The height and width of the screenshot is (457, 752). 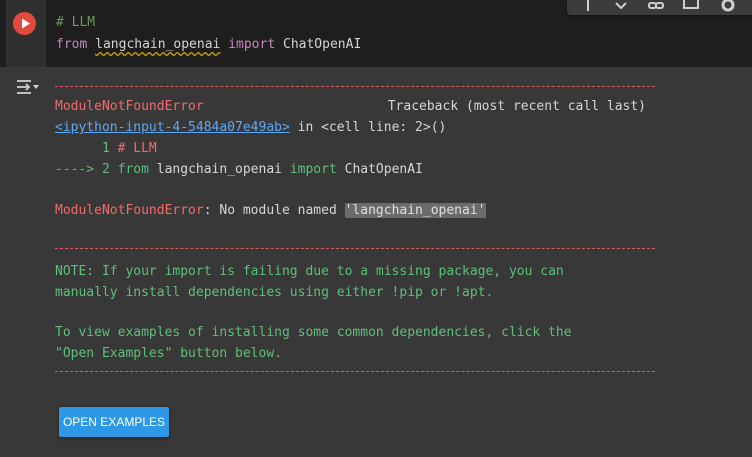 What do you see at coordinates (305, 127) in the screenshot?
I see `in-text: in` at bounding box center [305, 127].